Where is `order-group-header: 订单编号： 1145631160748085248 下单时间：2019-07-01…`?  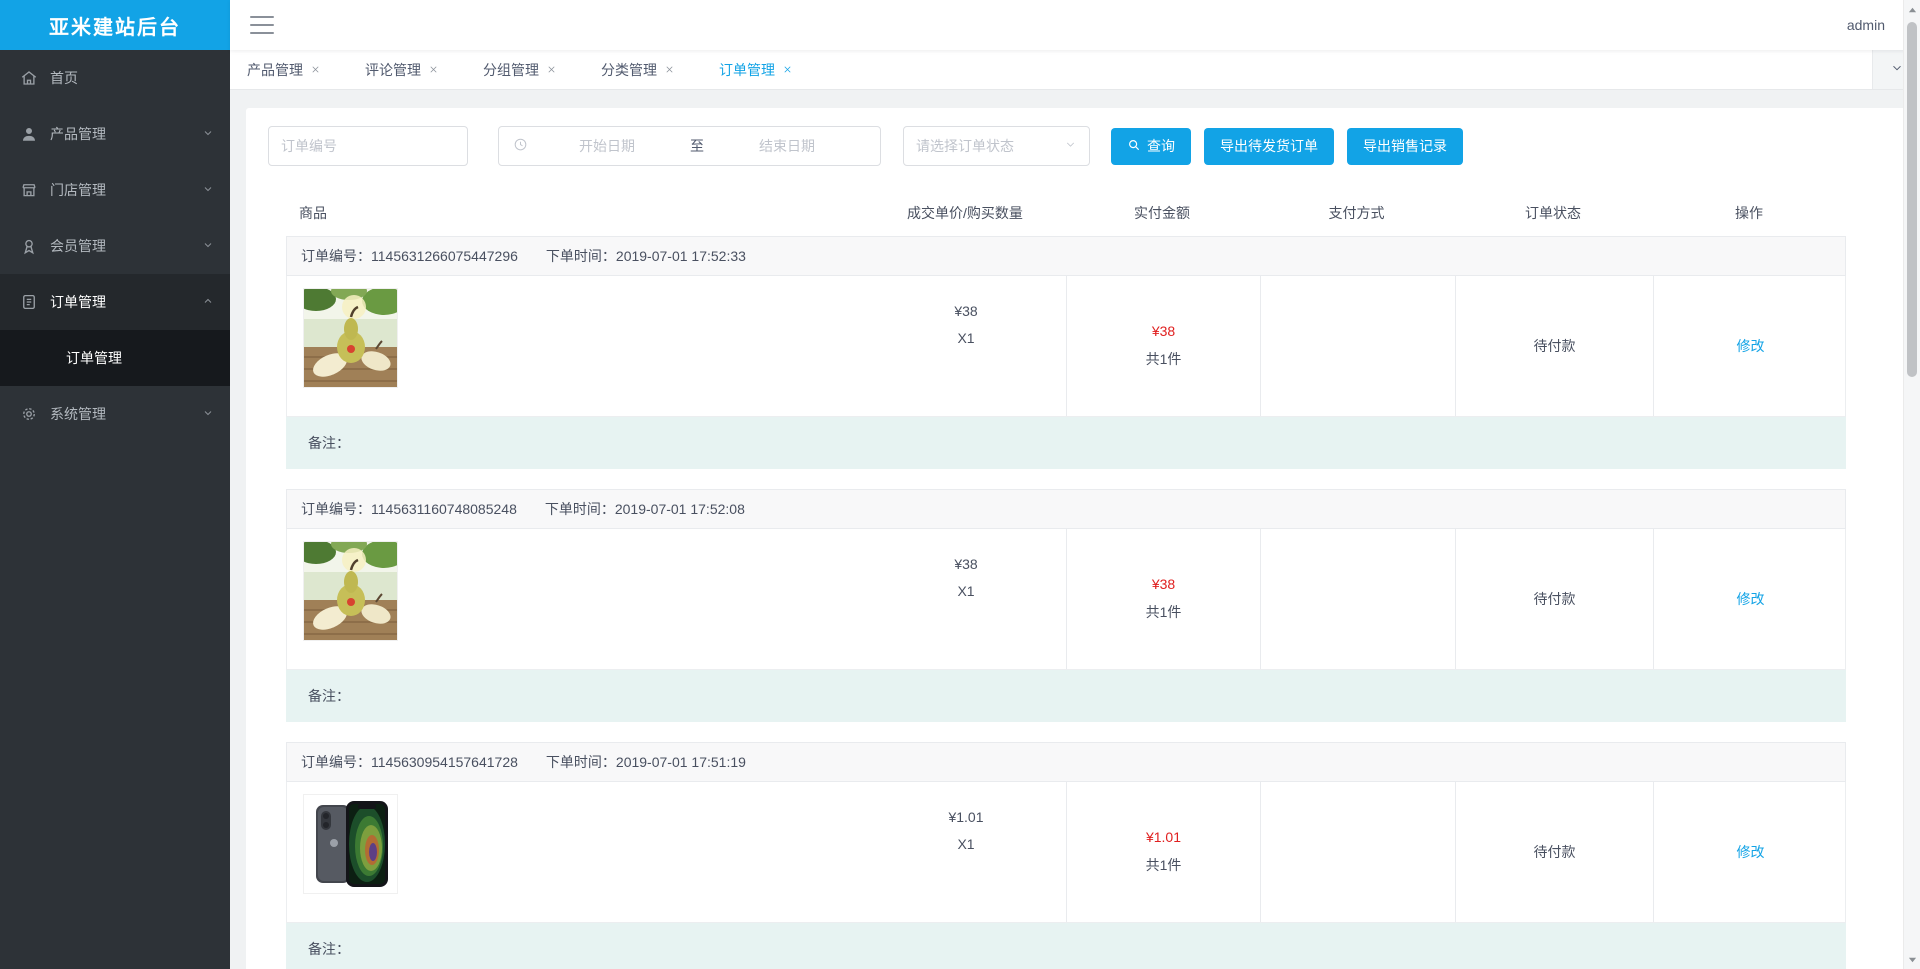 order-group-header: 订单编号： 1145631160748085248 下单时间：2019-07-01… is located at coordinates (1066, 509).